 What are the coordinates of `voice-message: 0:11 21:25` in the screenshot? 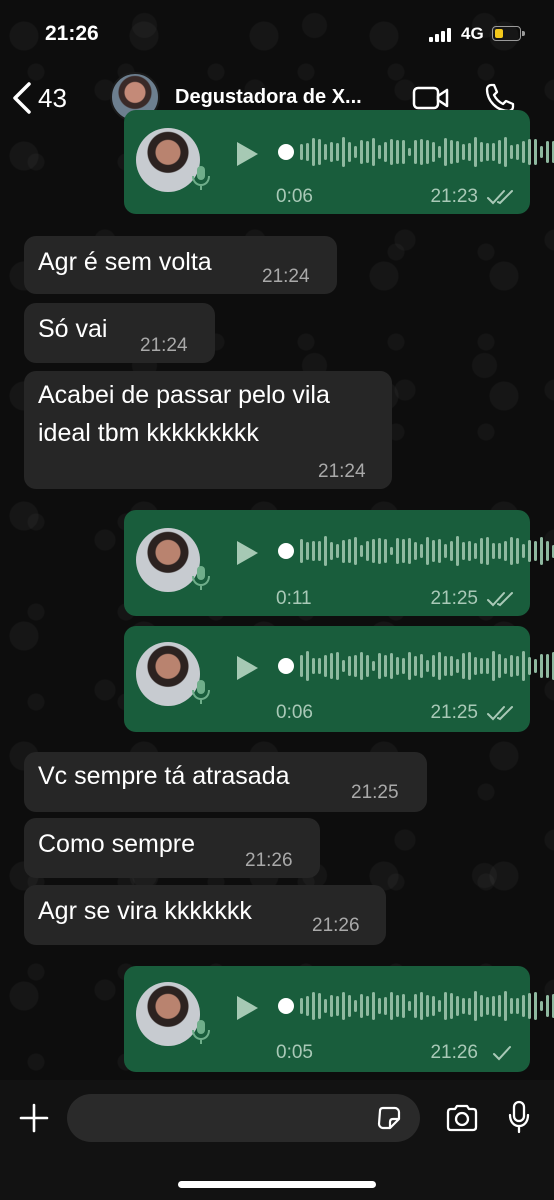 It's located at (339, 563).